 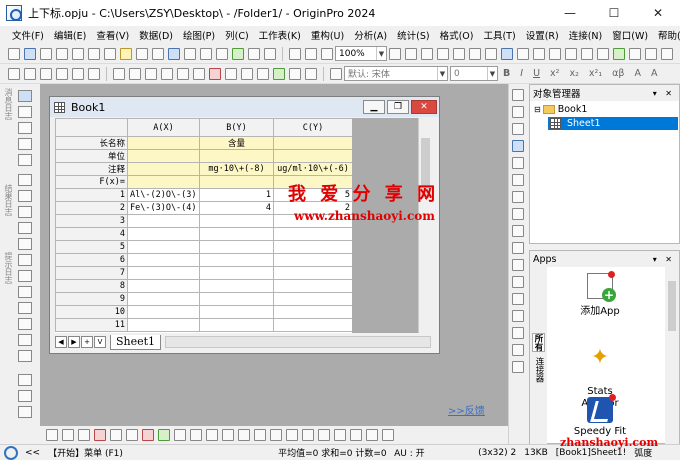 I want to click on set-column-values-icon, so click(x=135, y=73).